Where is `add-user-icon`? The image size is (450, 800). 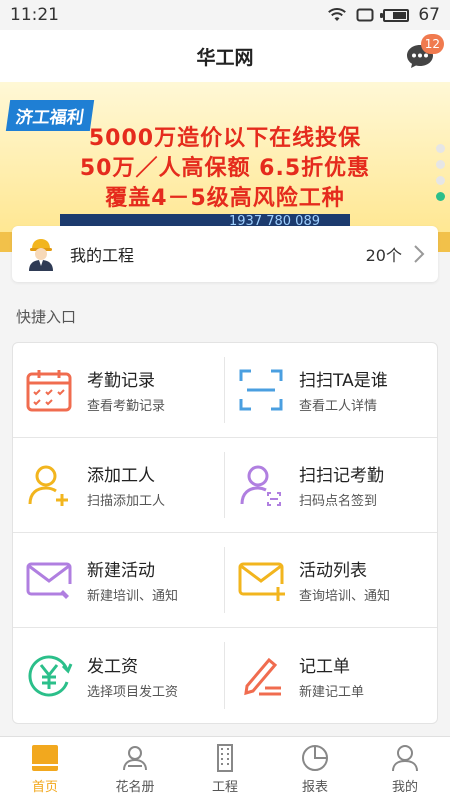
add-user-icon is located at coordinates (48, 485).